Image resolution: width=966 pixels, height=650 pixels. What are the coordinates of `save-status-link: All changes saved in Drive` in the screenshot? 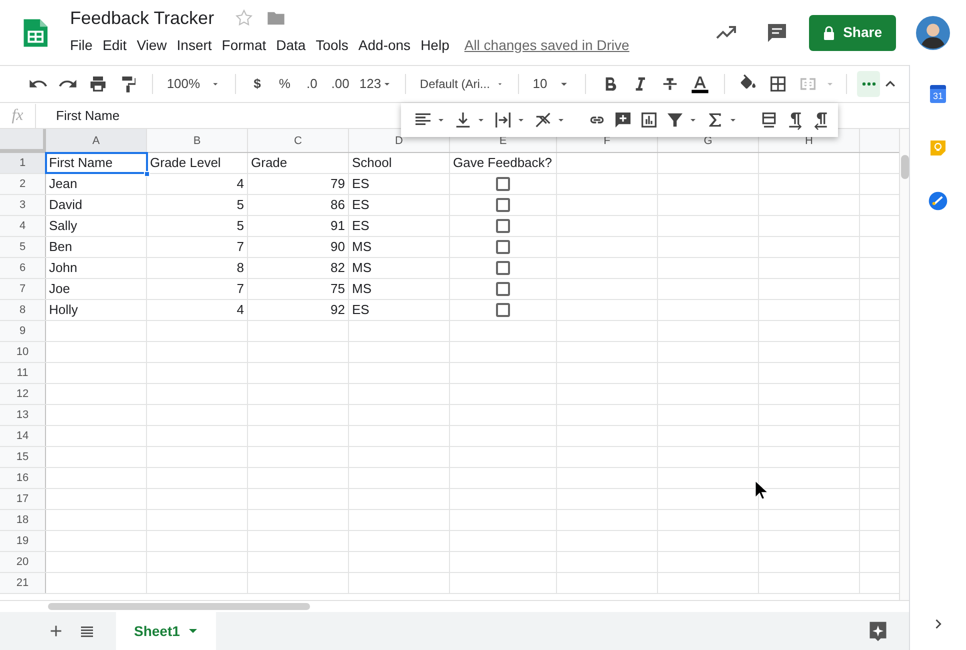 It's located at (547, 45).